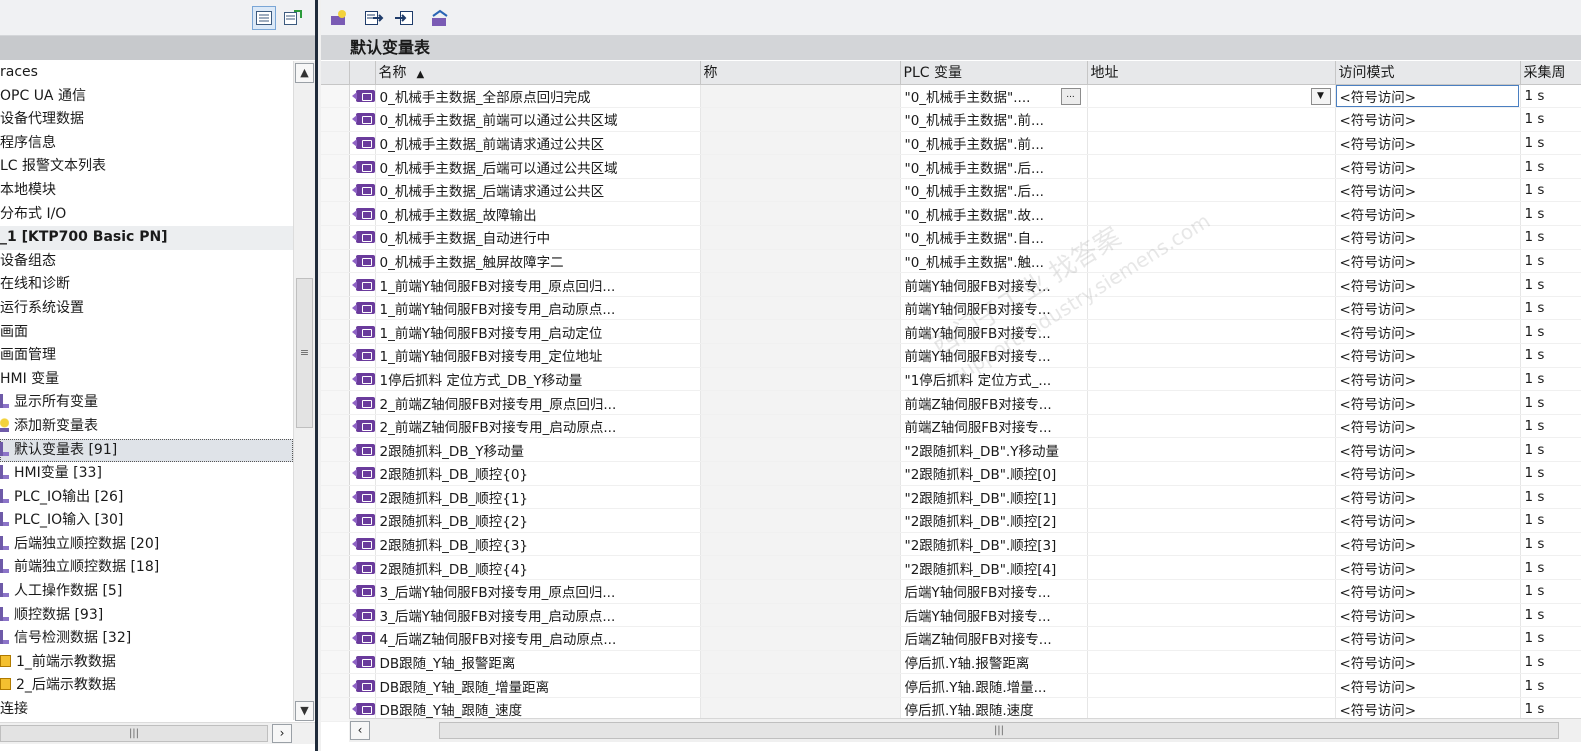 The width and height of the screenshot is (1581, 751). I want to click on table-row: DB跟随_Y轴_跟随_增量距离 停后抓.Y轴.跟随.增量... <符号访问> 1 s, so click(951, 685).